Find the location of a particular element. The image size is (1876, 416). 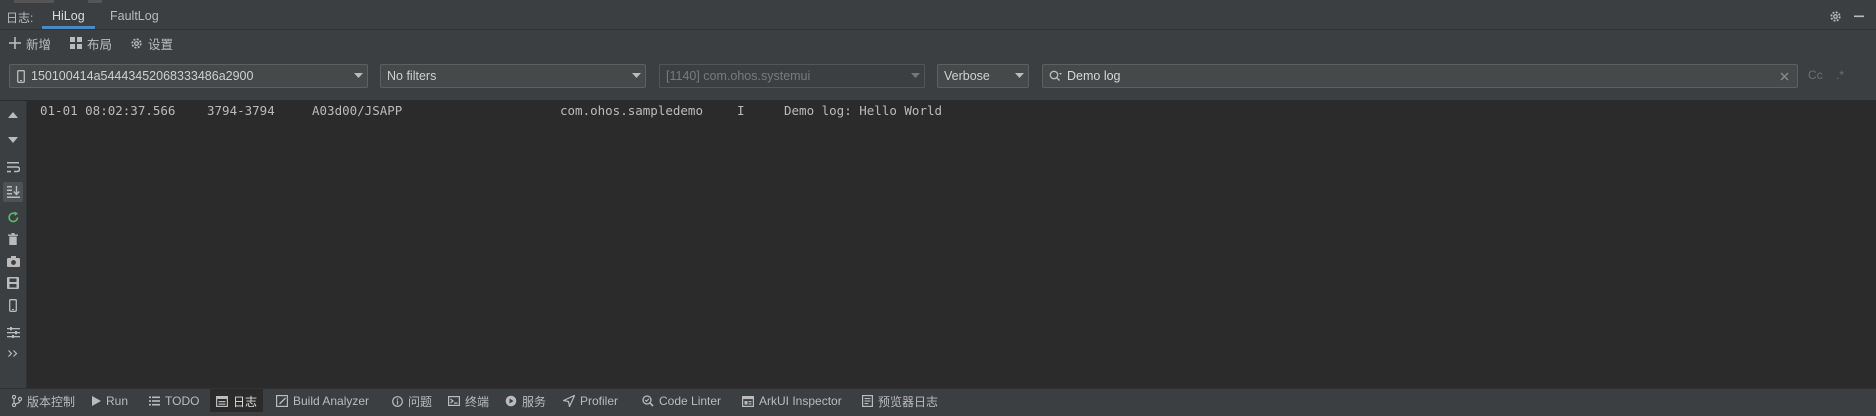

log-level-select: Verbose is located at coordinates (983, 76).